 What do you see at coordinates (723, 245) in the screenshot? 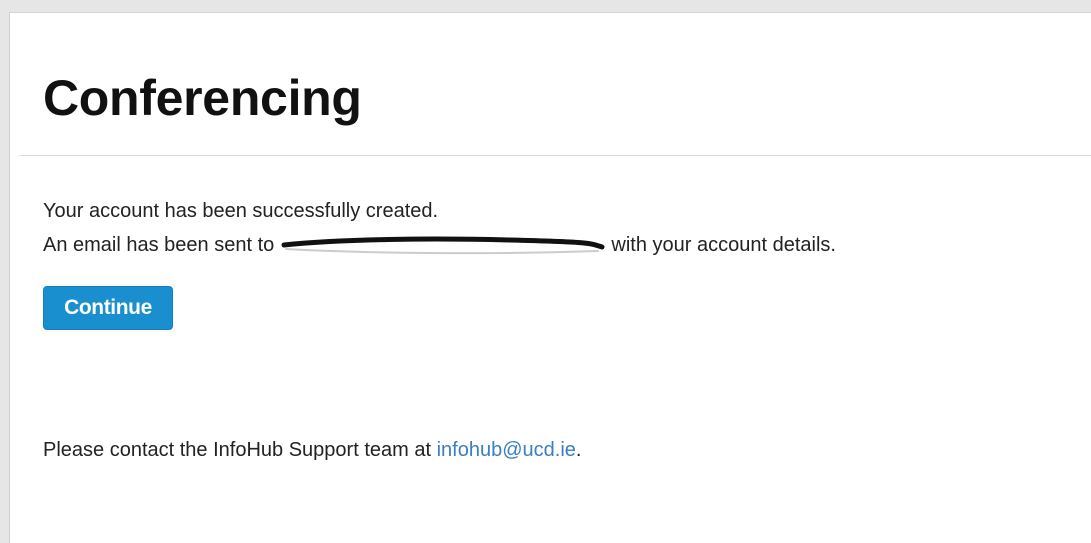
I see `email-sent-suffix: with your account details.` at bounding box center [723, 245].